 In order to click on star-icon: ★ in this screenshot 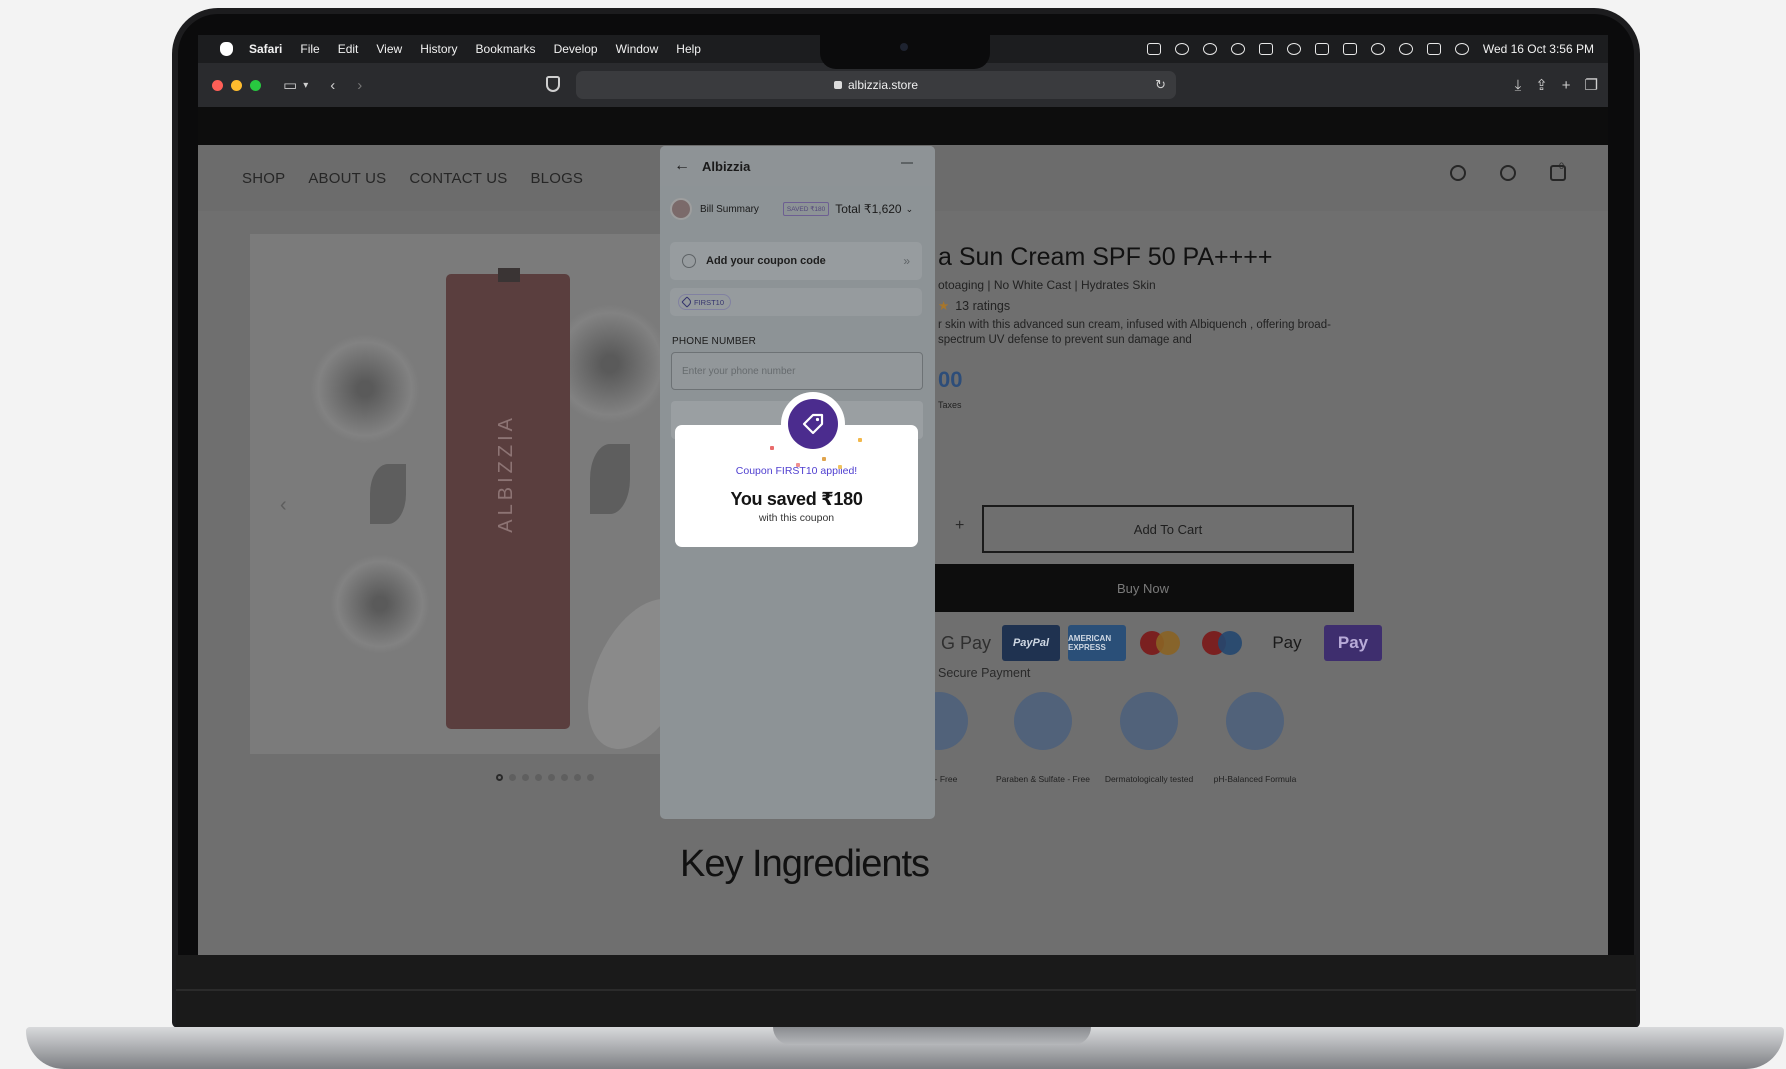, I will do `click(944, 306)`.